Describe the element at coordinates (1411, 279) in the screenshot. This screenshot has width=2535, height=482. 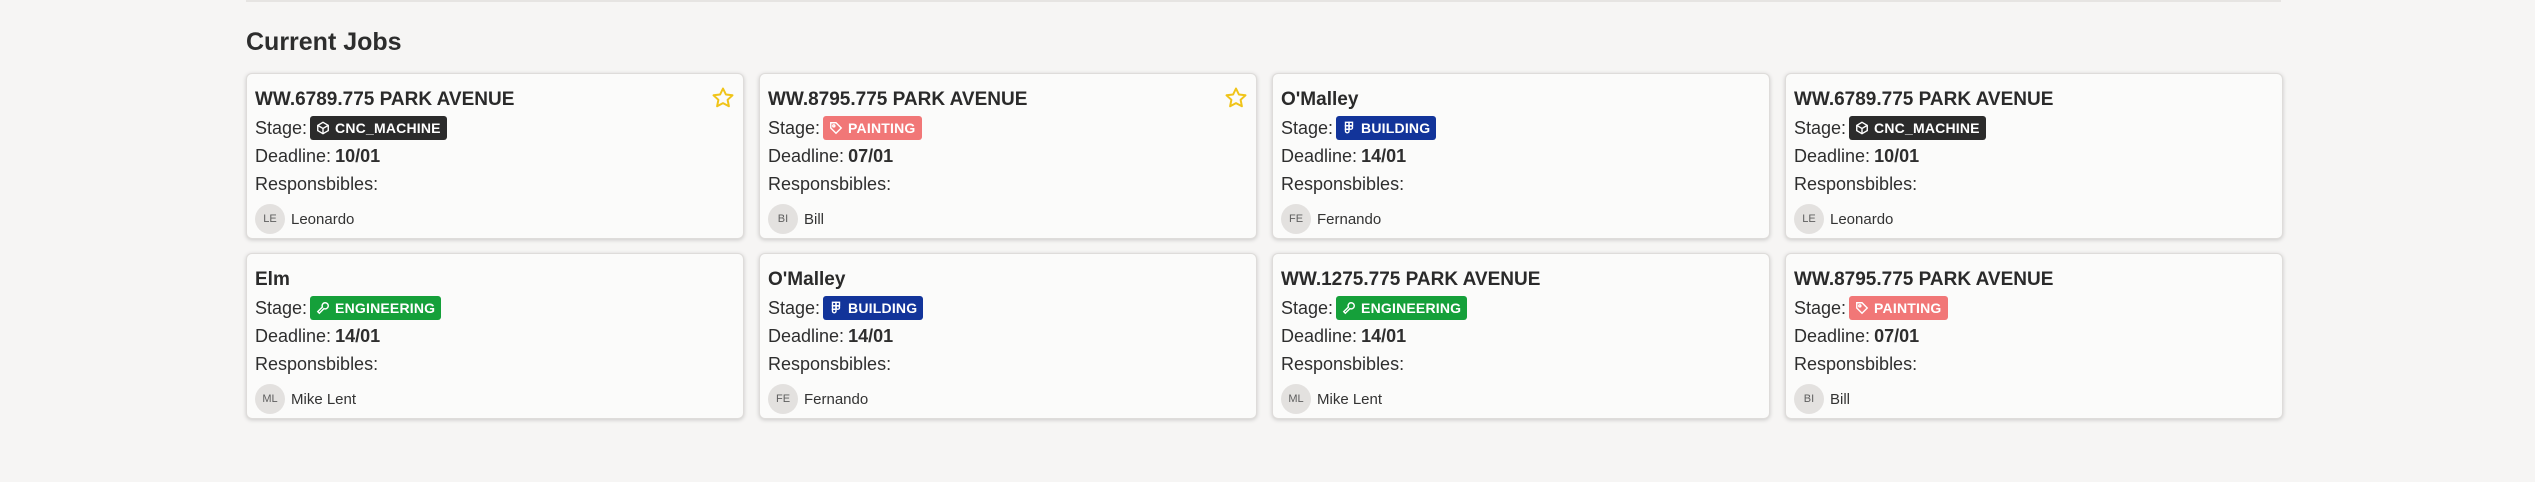
I see `job-title: WW.1275.775 PARK AVENUE` at that location.